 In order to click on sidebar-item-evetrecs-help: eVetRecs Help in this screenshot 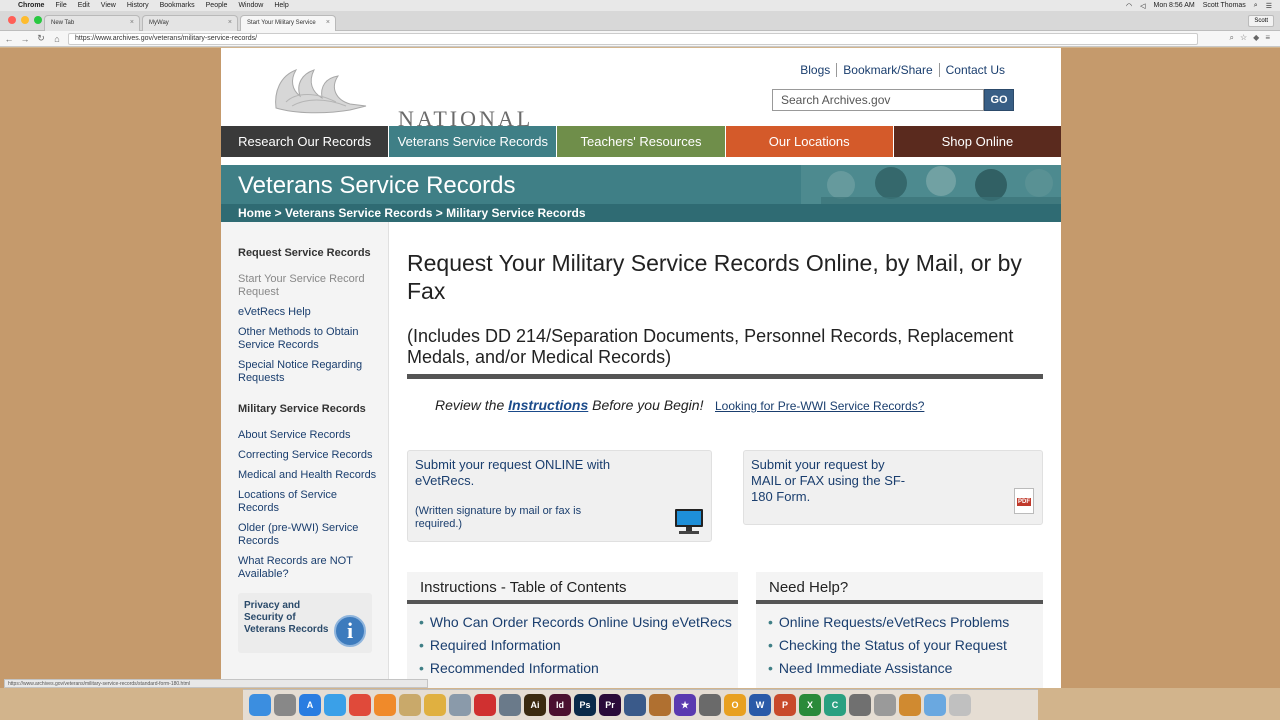, I will do `click(308, 312)`.